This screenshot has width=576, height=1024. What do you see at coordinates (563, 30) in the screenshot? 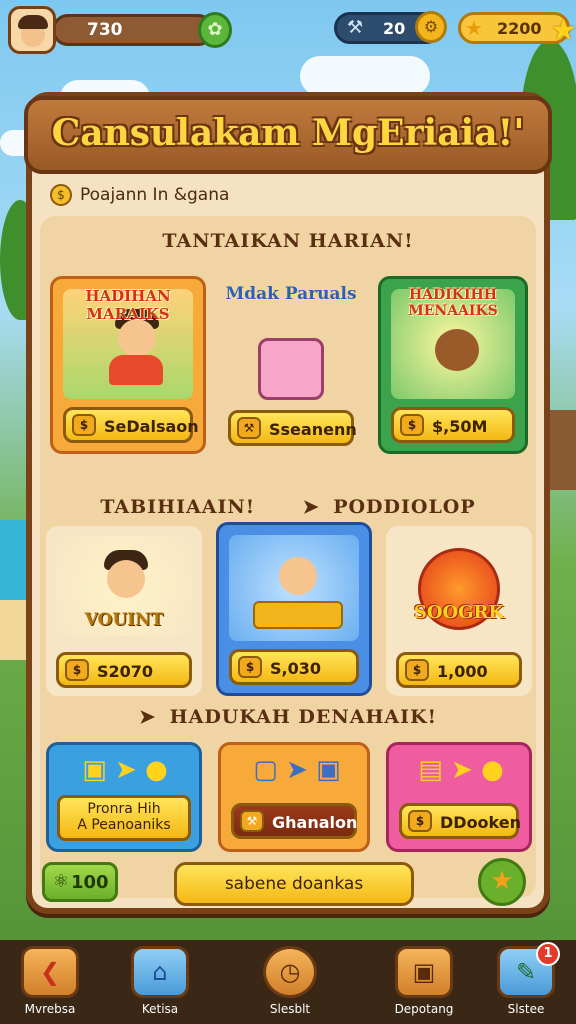
I see `star-icon: ★` at bounding box center [563, 30].